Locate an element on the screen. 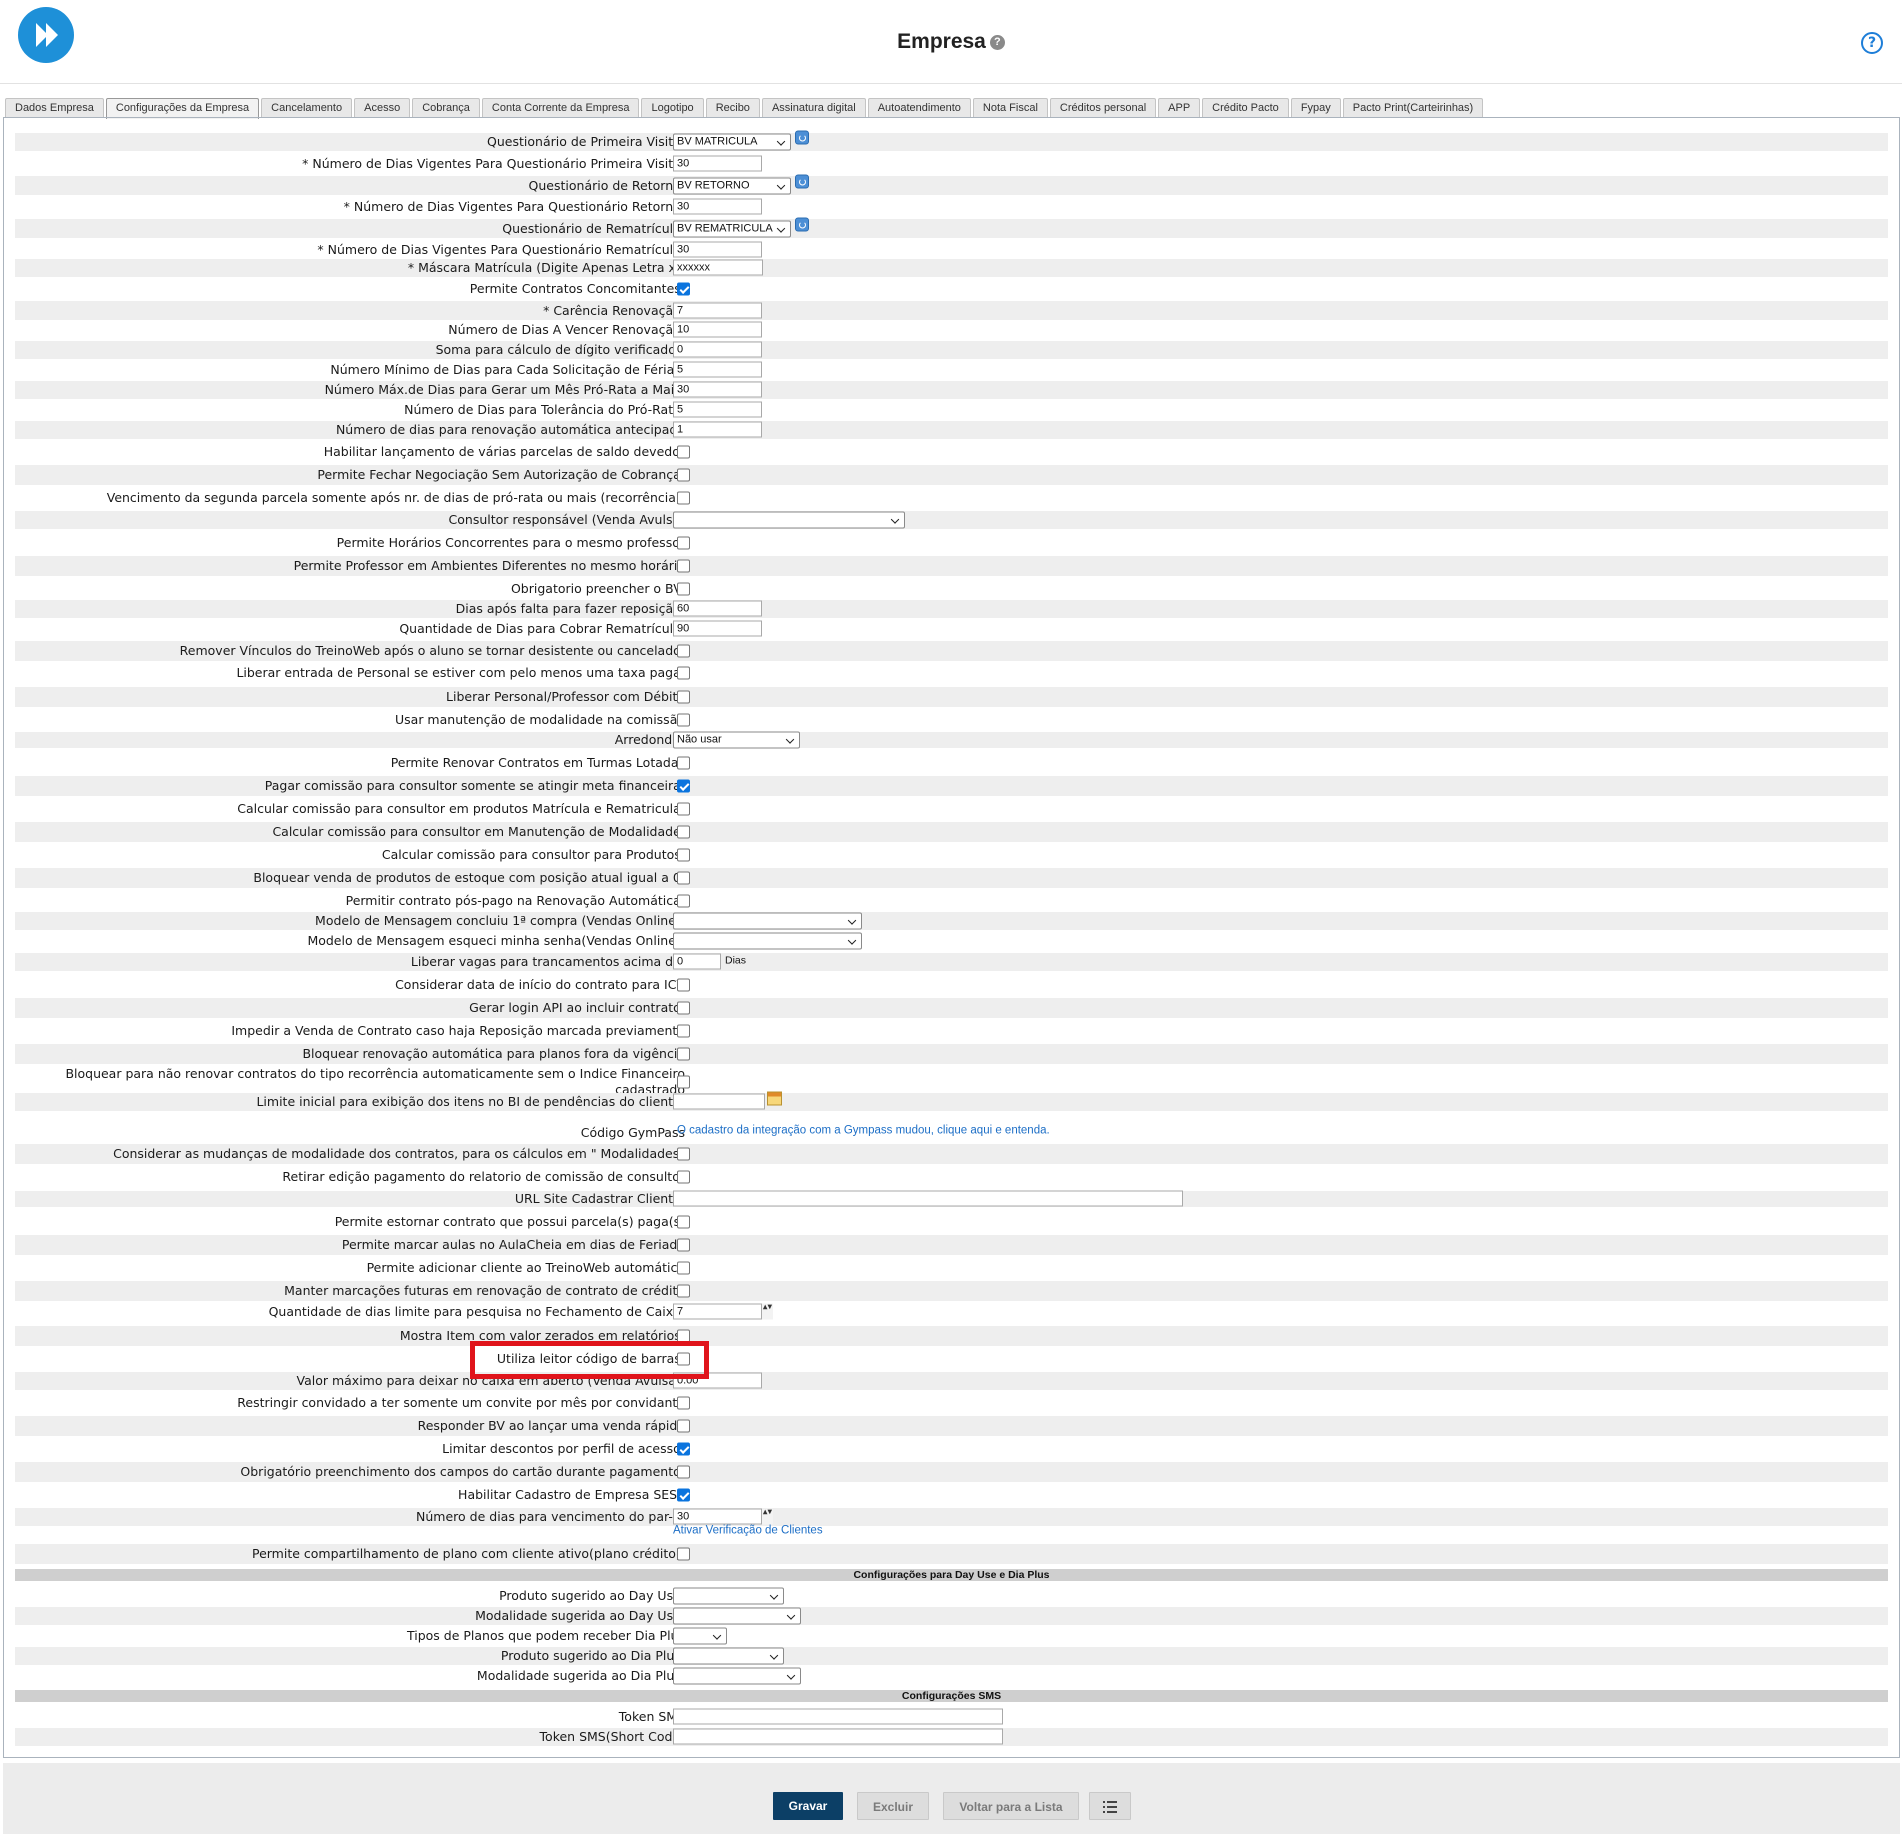 The image size is (1902, 1834). tab-4: Cobrança is located at coordinates (446, 108).